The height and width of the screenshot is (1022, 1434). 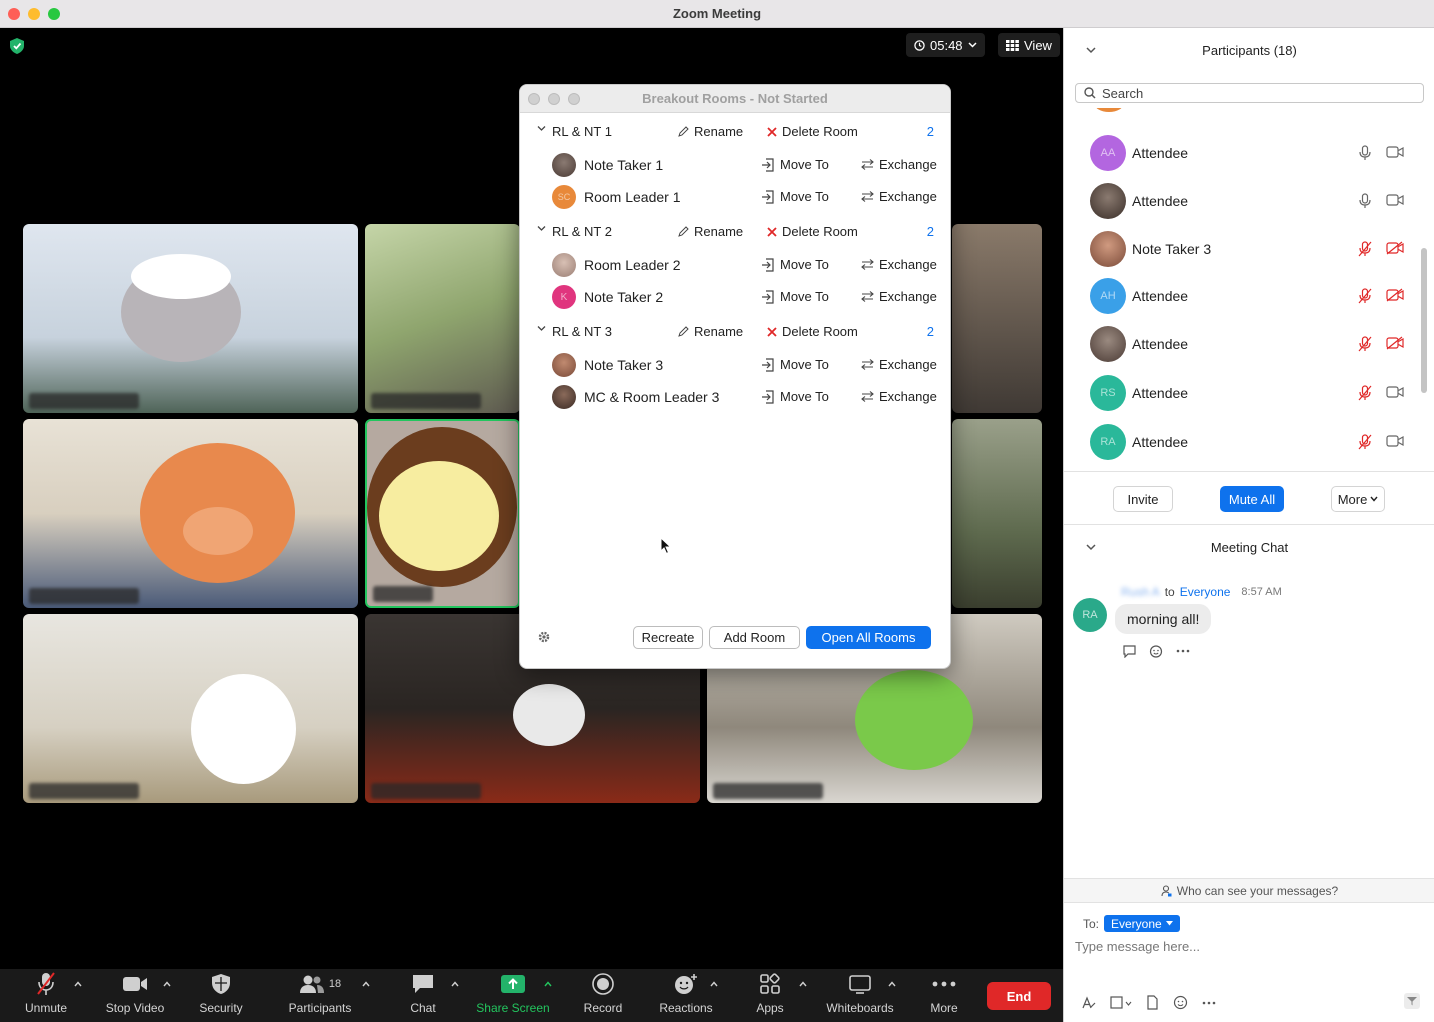 What do you see at coordinates (754, 637) in the screenshot?
I see `add-room-button: Add Room` at bounding box center [754, 637].